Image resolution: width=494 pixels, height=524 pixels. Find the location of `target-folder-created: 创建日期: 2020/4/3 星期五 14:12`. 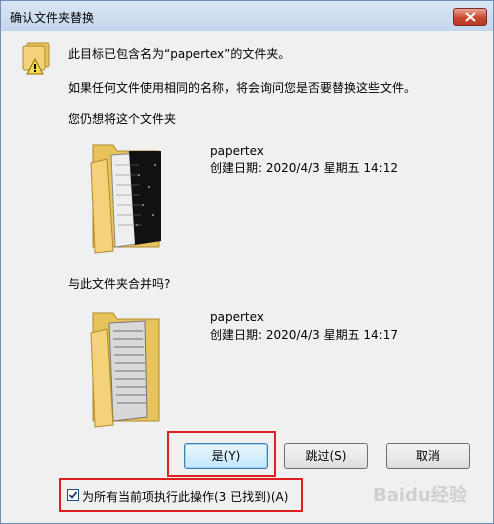

target-folder-created: 创建日期: 2020/4/3 星期五 14:12 is located at coordinates (304, 168).